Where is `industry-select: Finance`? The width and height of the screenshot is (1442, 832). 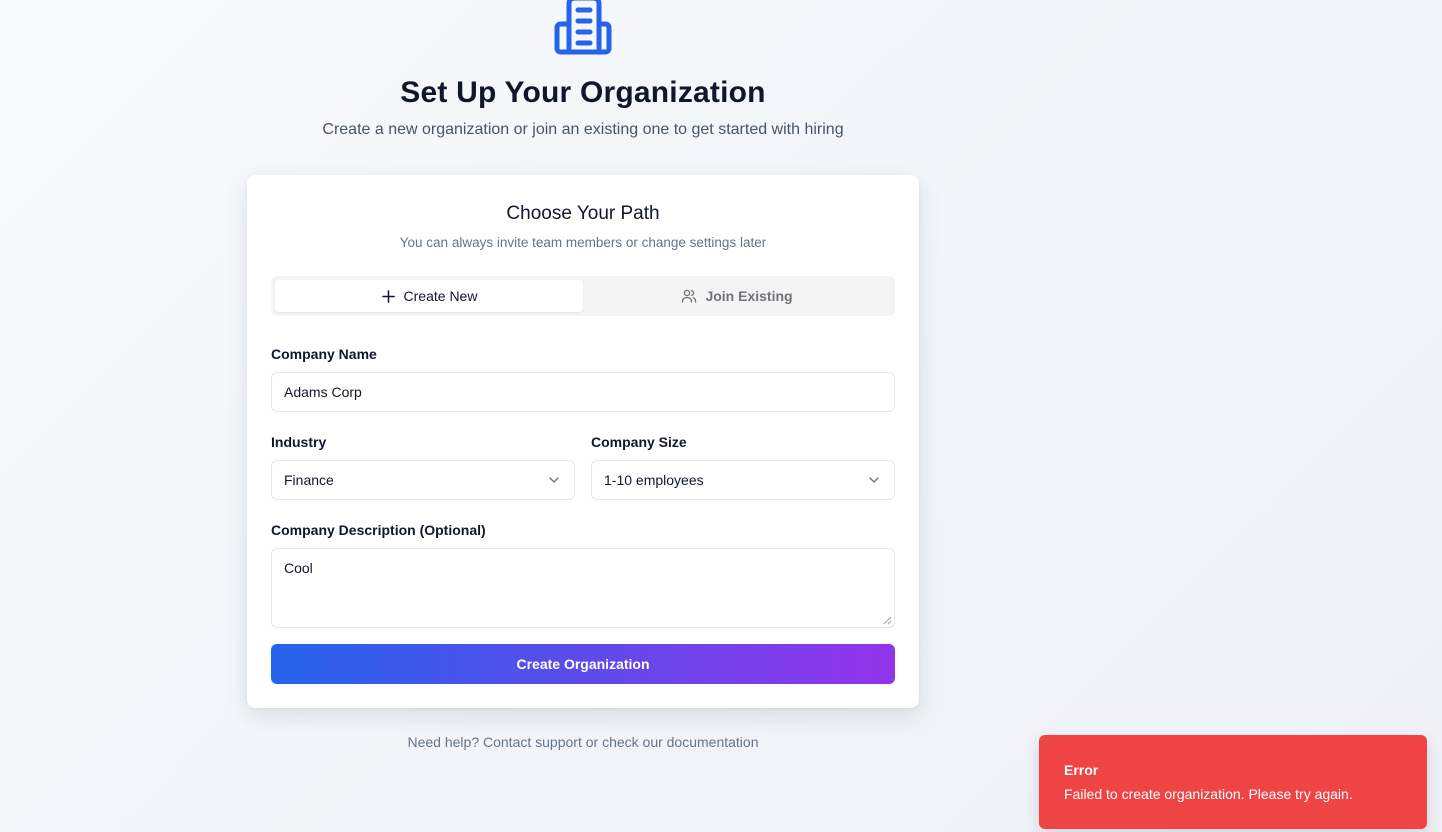
industry-select: Finance is located at coordinates (423, 480).